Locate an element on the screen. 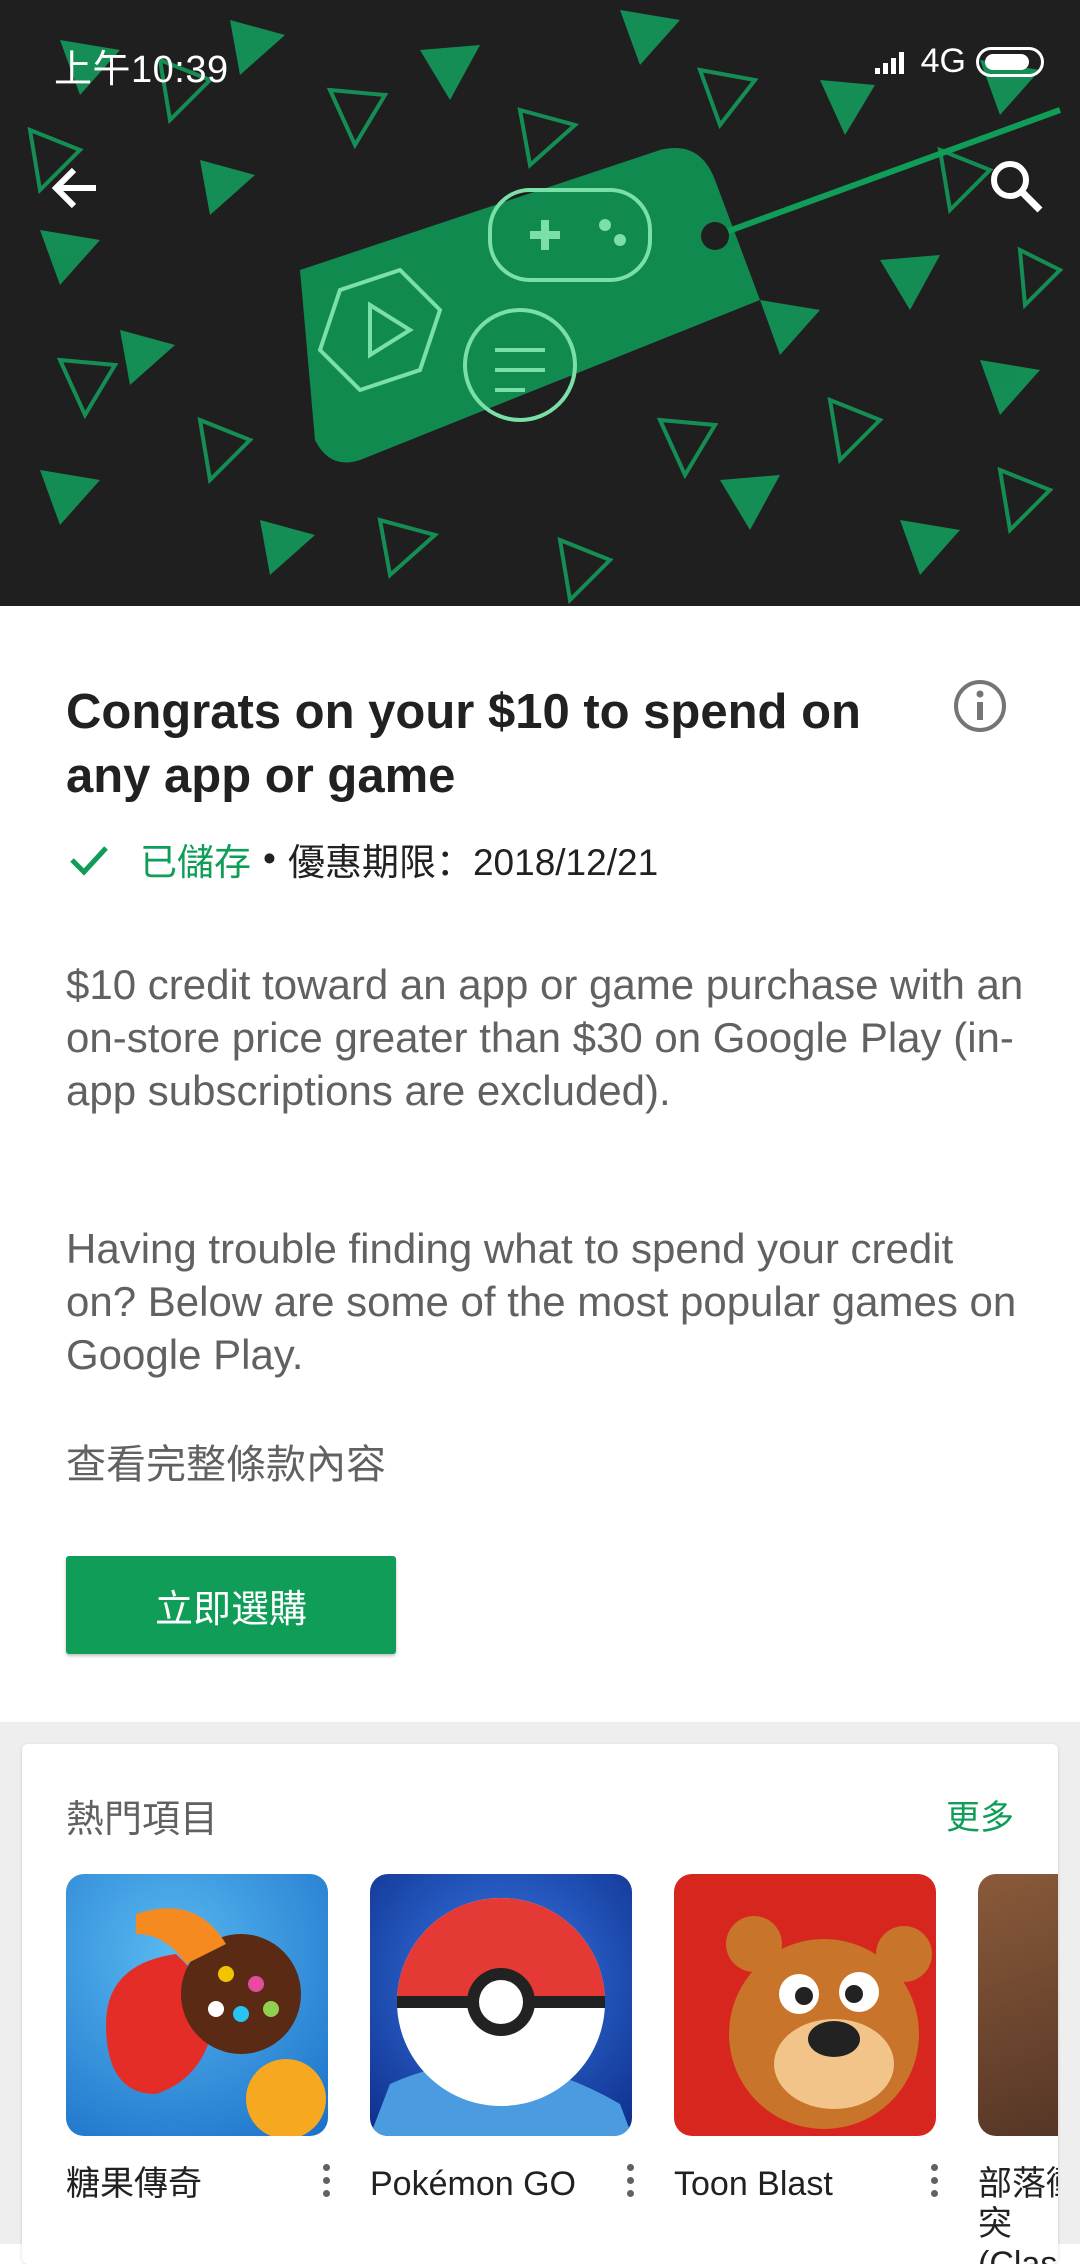 The height and width of the screenshot is (2264, 1080). app-icon-pokemon is located at coordinates (501, 2005).